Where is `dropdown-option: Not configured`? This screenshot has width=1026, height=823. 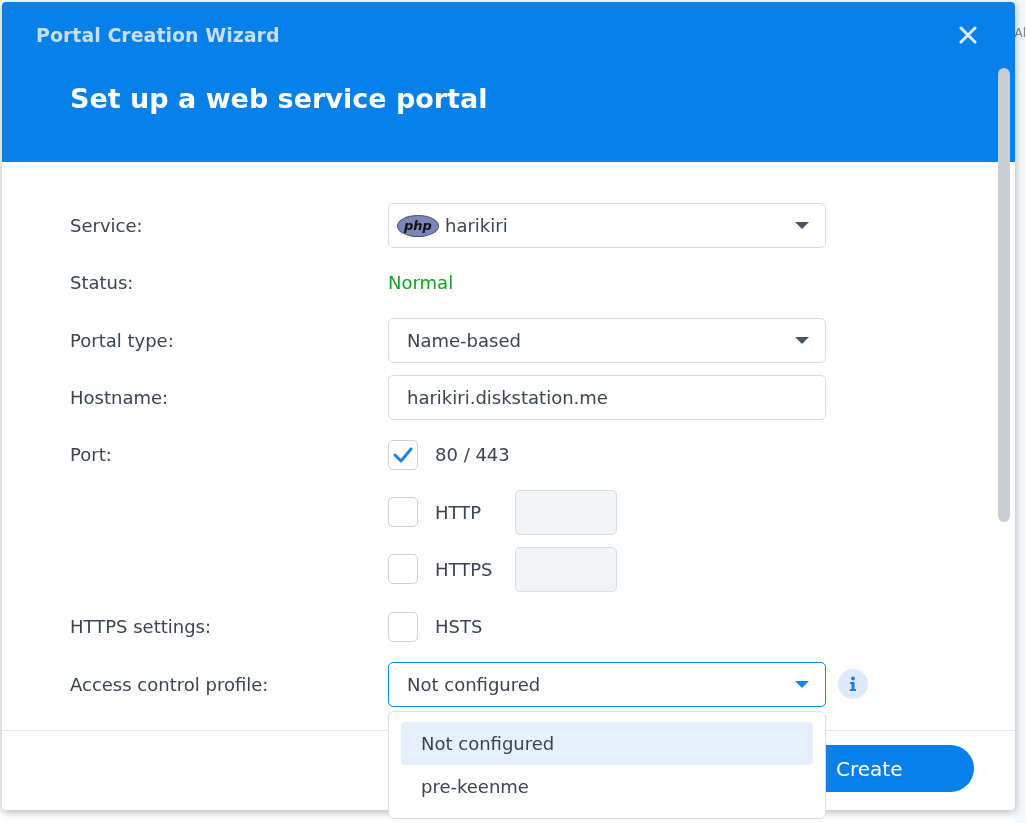
dropdown-option: Not configured is located at coordinates (607, 743).